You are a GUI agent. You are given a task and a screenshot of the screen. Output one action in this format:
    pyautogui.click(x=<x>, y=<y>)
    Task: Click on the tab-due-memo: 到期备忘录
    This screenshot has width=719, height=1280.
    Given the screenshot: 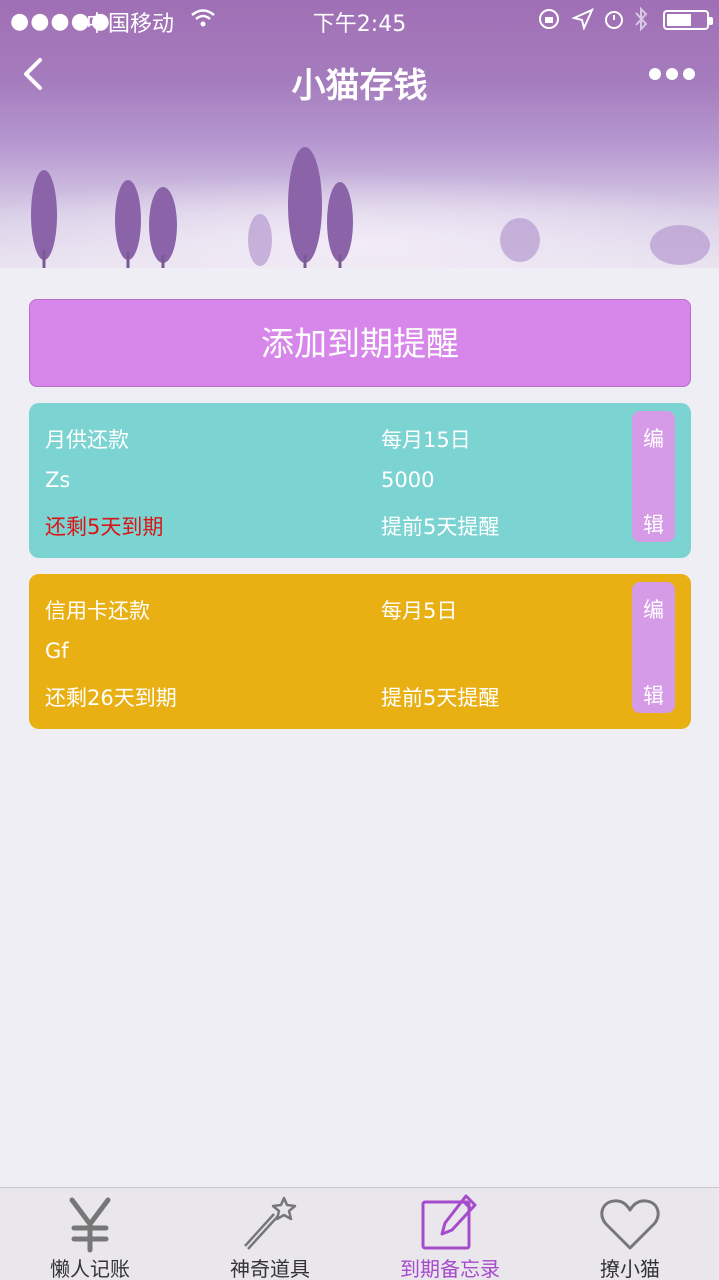 What is the action you would take?
    pyautogui.click(x=450, y=1234)
    